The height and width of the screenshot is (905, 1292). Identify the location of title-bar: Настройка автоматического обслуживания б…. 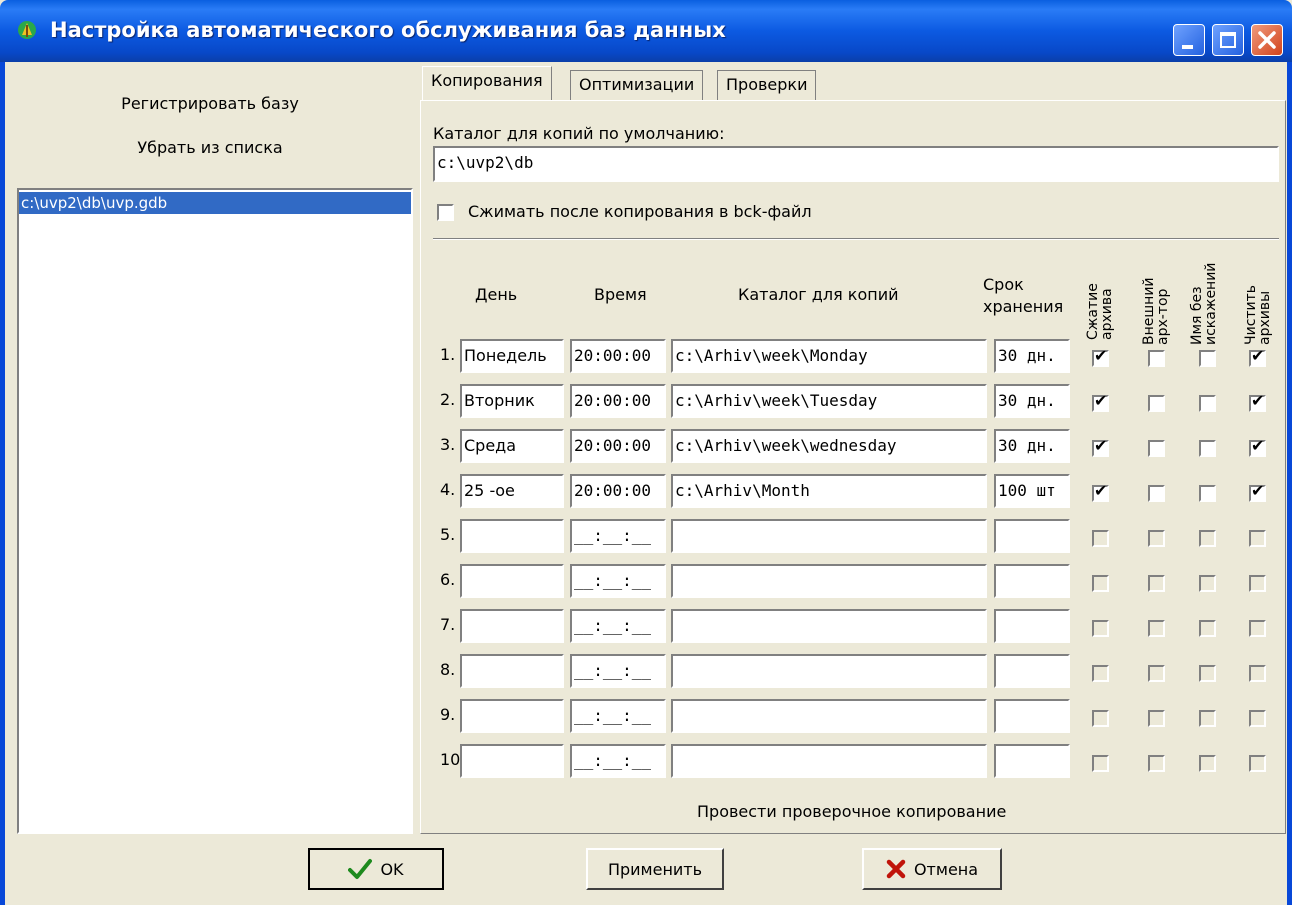
(646, 31).